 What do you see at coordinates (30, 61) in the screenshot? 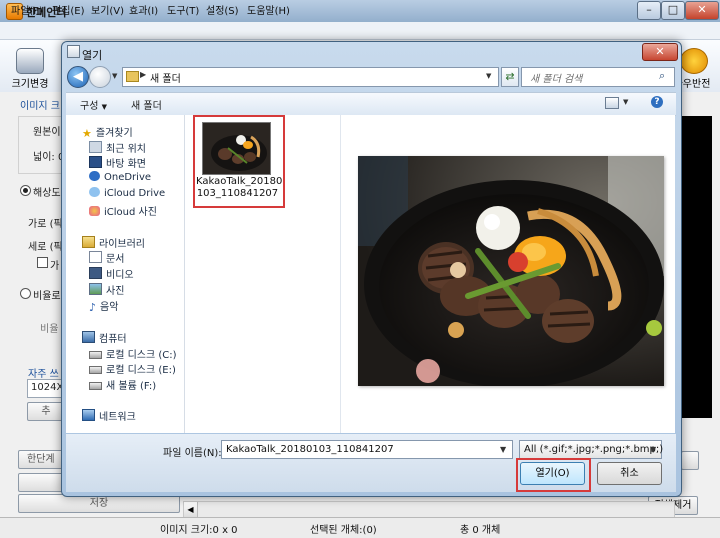
I see `resize-icon` at bounding box center [30, 61].